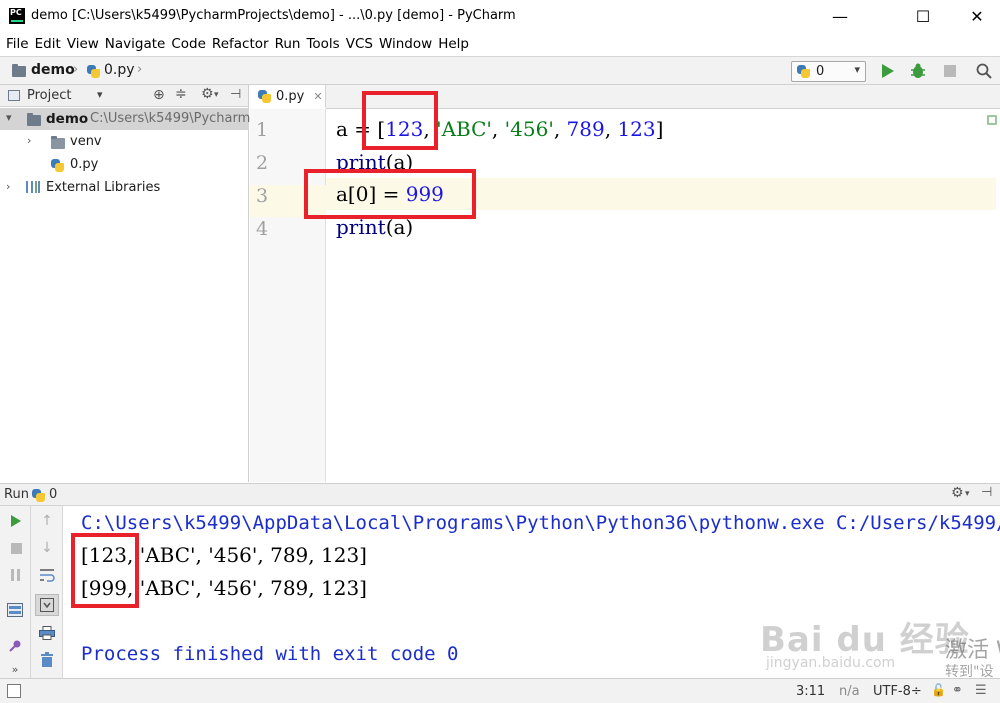  Describe the element at coordinates (15, 646) in the screenshot. I see `pin-icon` at that location.